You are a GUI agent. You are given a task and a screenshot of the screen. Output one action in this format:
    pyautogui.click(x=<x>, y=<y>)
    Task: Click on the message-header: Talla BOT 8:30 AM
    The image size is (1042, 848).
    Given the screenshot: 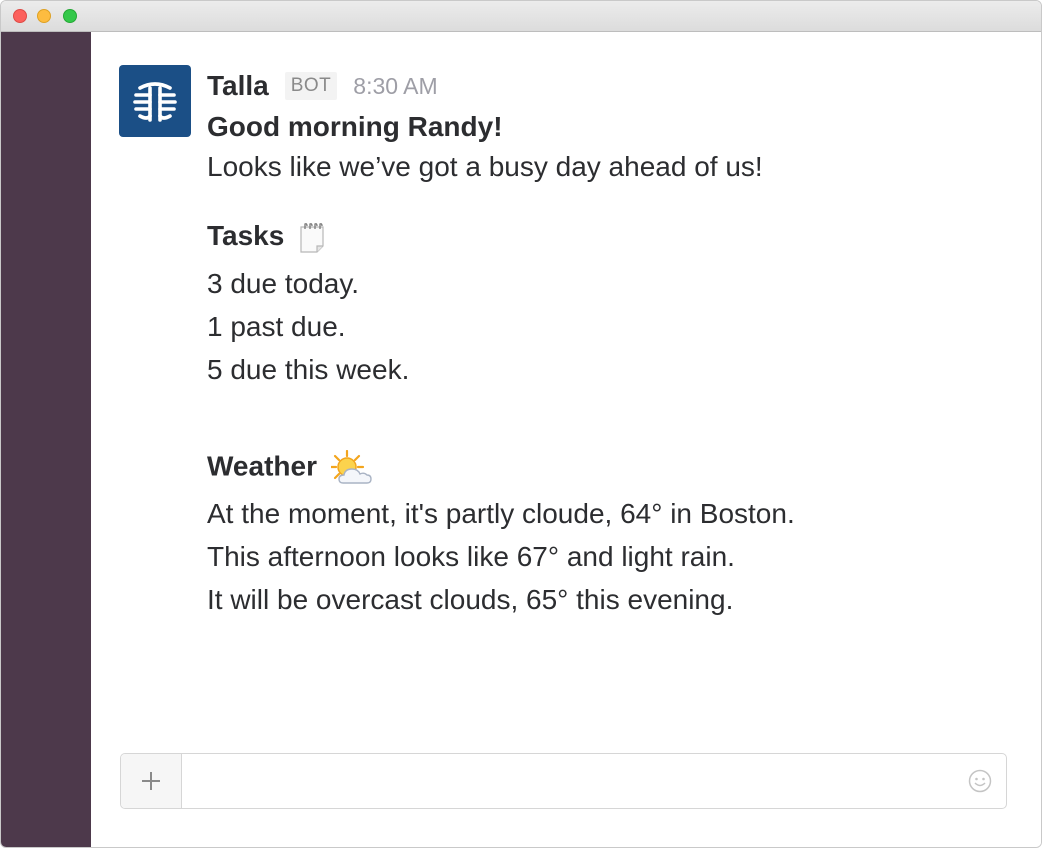 What is the action you would take?
    pyautogui.click(x=322, y=86)
    